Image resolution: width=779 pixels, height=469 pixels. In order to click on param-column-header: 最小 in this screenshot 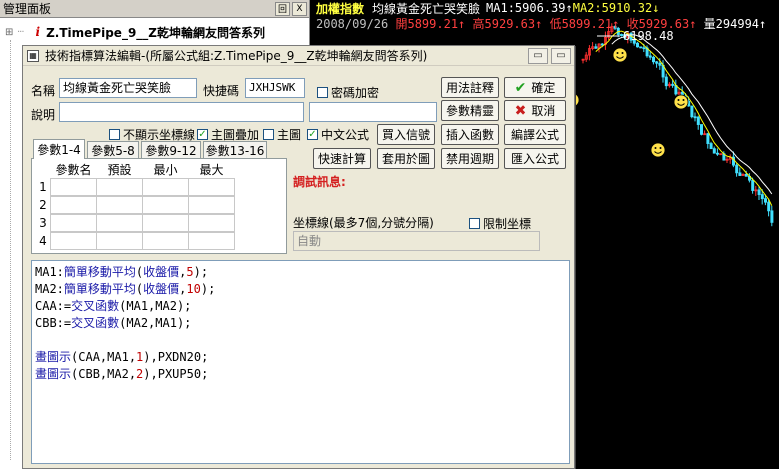, I will do `click(165, 169)`.